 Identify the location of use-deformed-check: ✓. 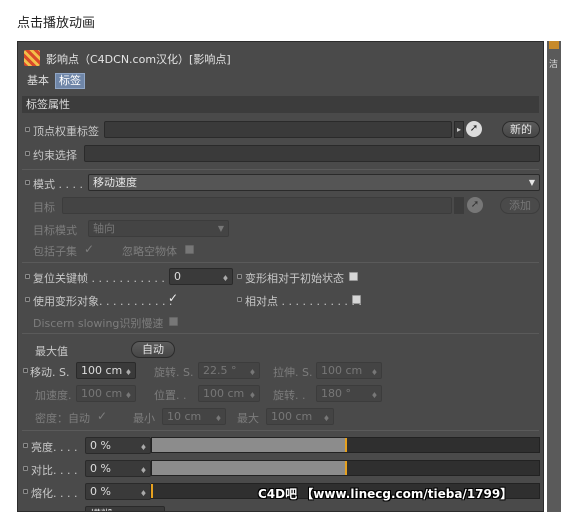
(173, 298).